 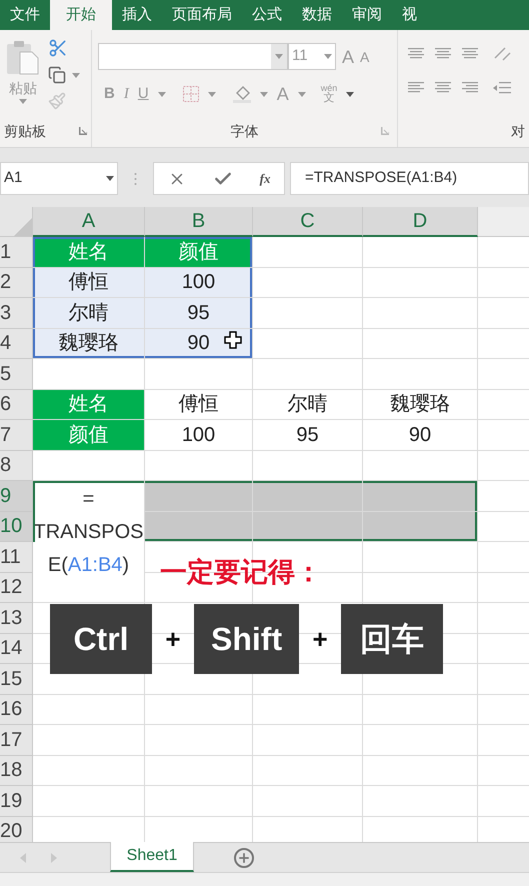 I want to click on ribbon-tab: 插入, so click(x=137, y=15).